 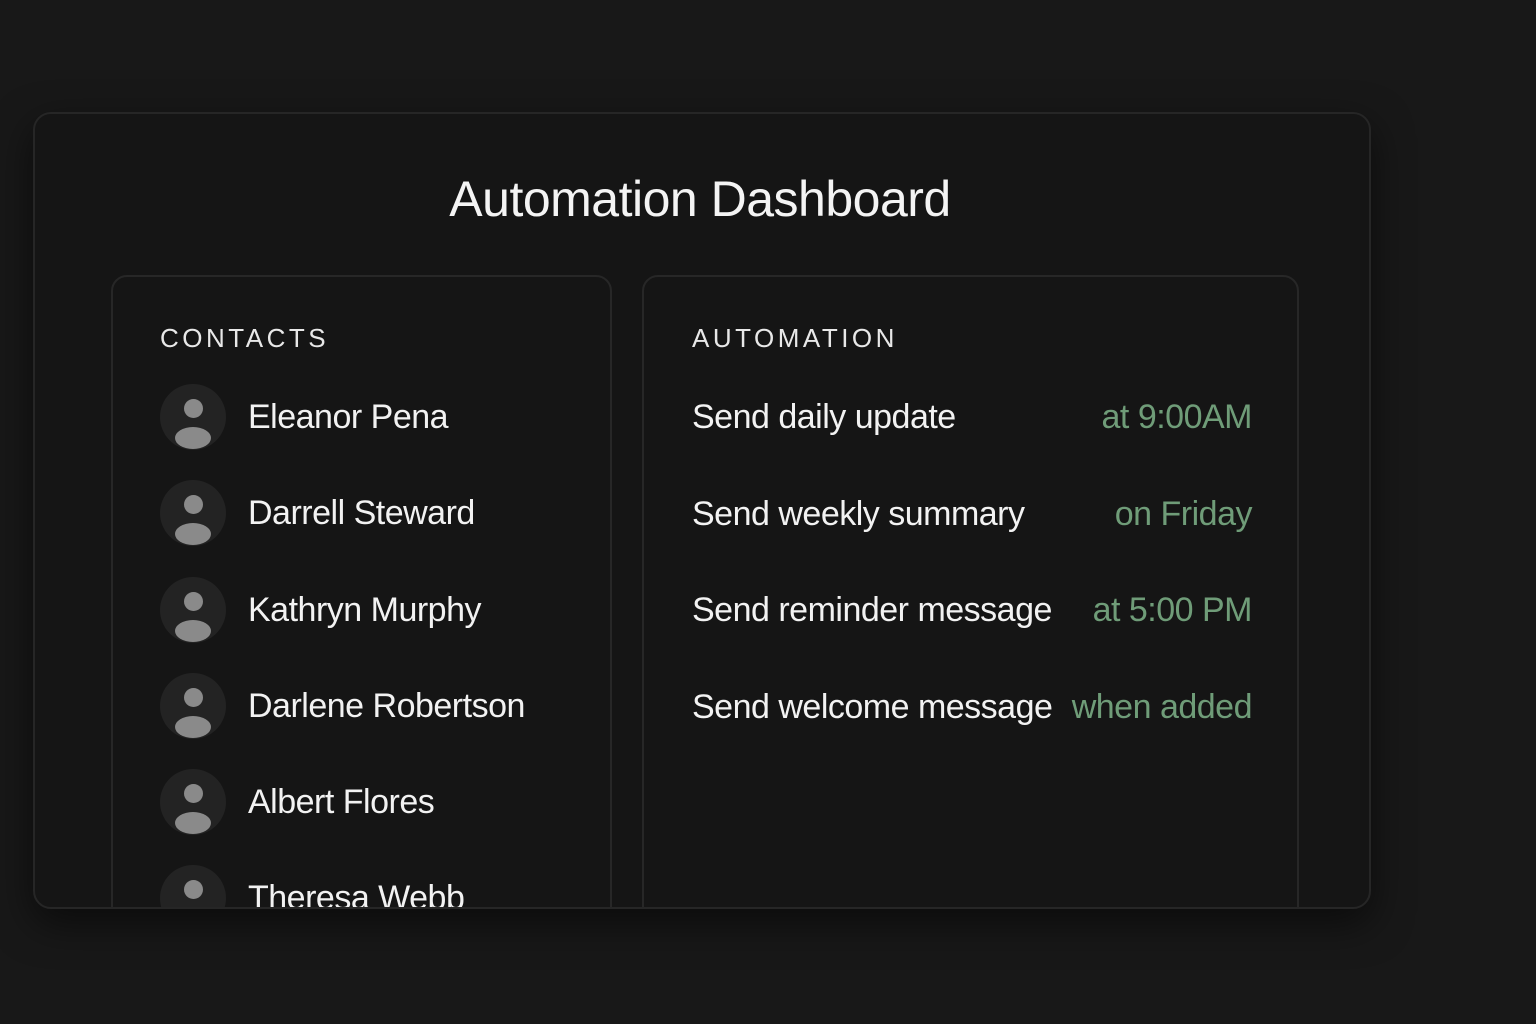 I want to click on contact-name: Theresa Webb, so click(x=356, y=893).